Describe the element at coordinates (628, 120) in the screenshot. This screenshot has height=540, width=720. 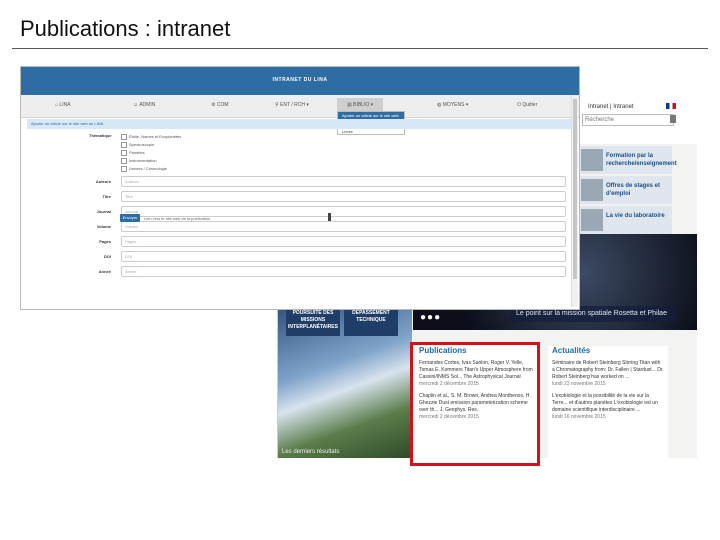
I see `site-search-input: Recherche` at that location.